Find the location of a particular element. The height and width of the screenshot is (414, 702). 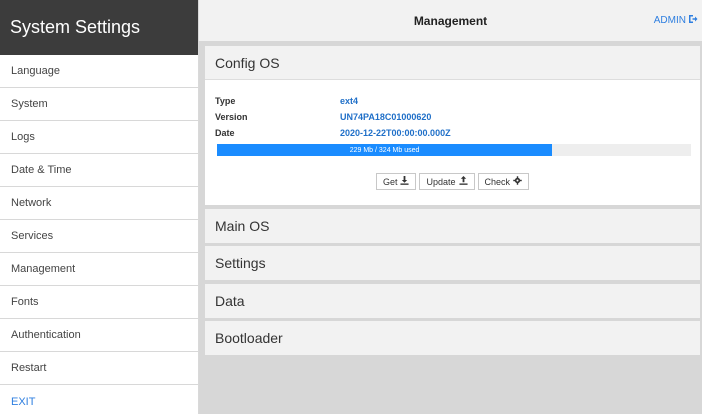

user-label: ADMIN is located at coordinates (669, 20).